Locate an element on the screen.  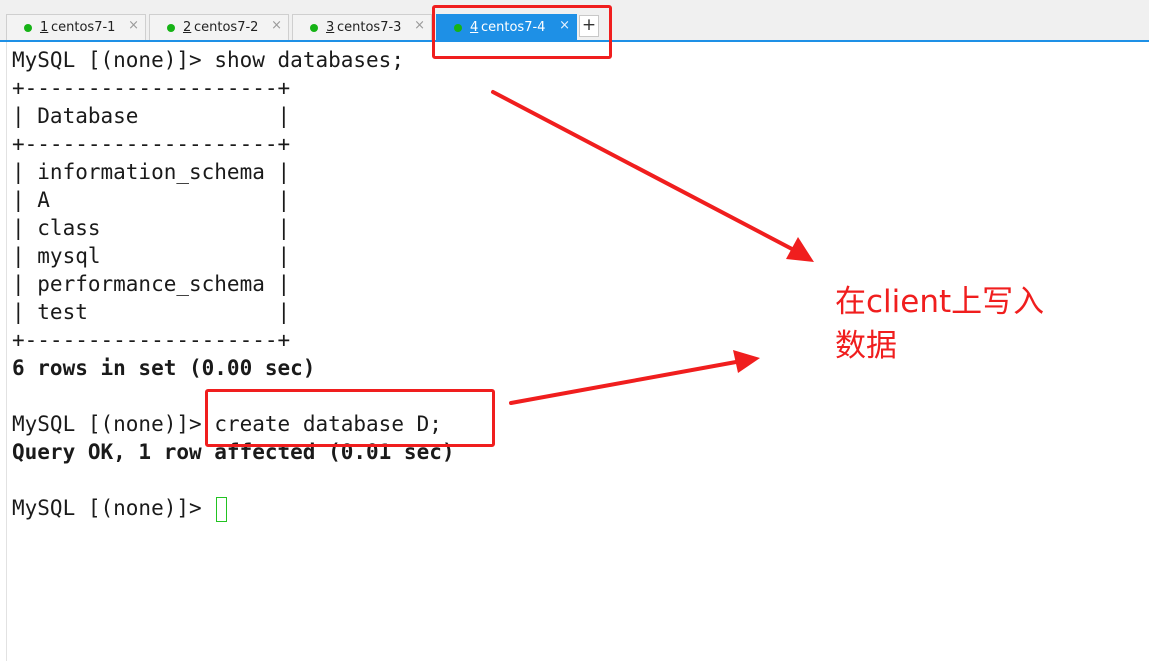
arrow-to-annotation-upper is located at coordinates (652, 176).